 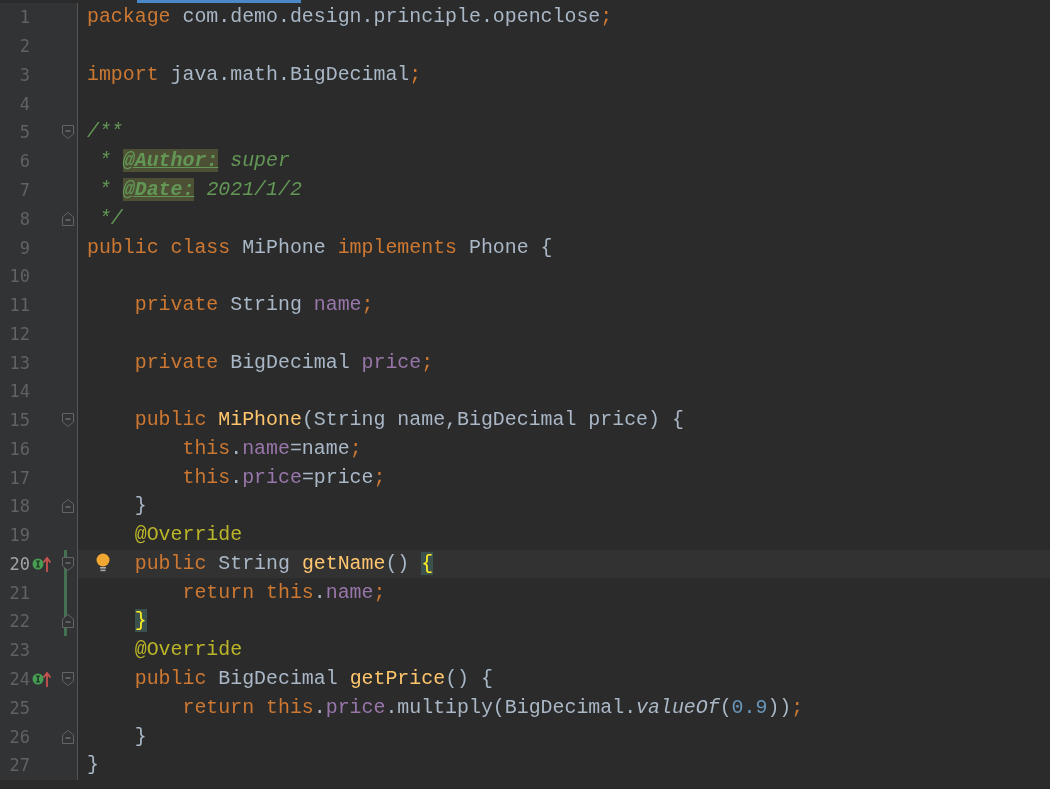 What do you see at coordinates (271, 448) in the screenshot?
I see `code-line: this.name=name;` at bounding box center [271, 448].